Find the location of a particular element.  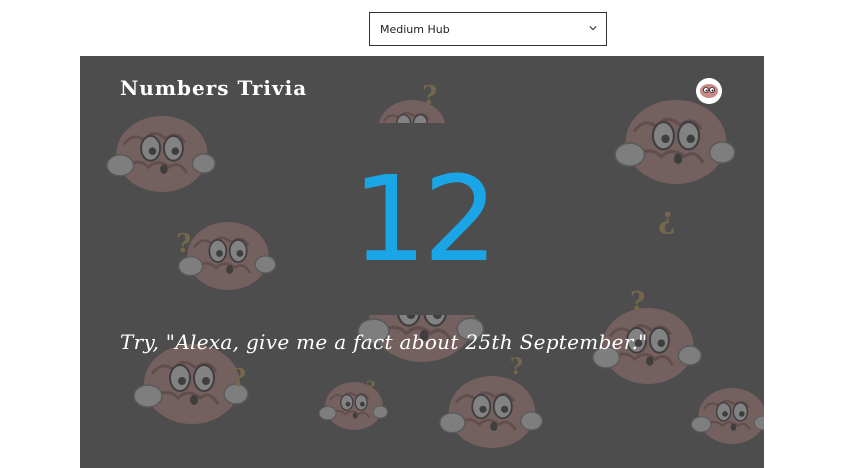

number-panel: 12 is located at coordinates (423, 219).